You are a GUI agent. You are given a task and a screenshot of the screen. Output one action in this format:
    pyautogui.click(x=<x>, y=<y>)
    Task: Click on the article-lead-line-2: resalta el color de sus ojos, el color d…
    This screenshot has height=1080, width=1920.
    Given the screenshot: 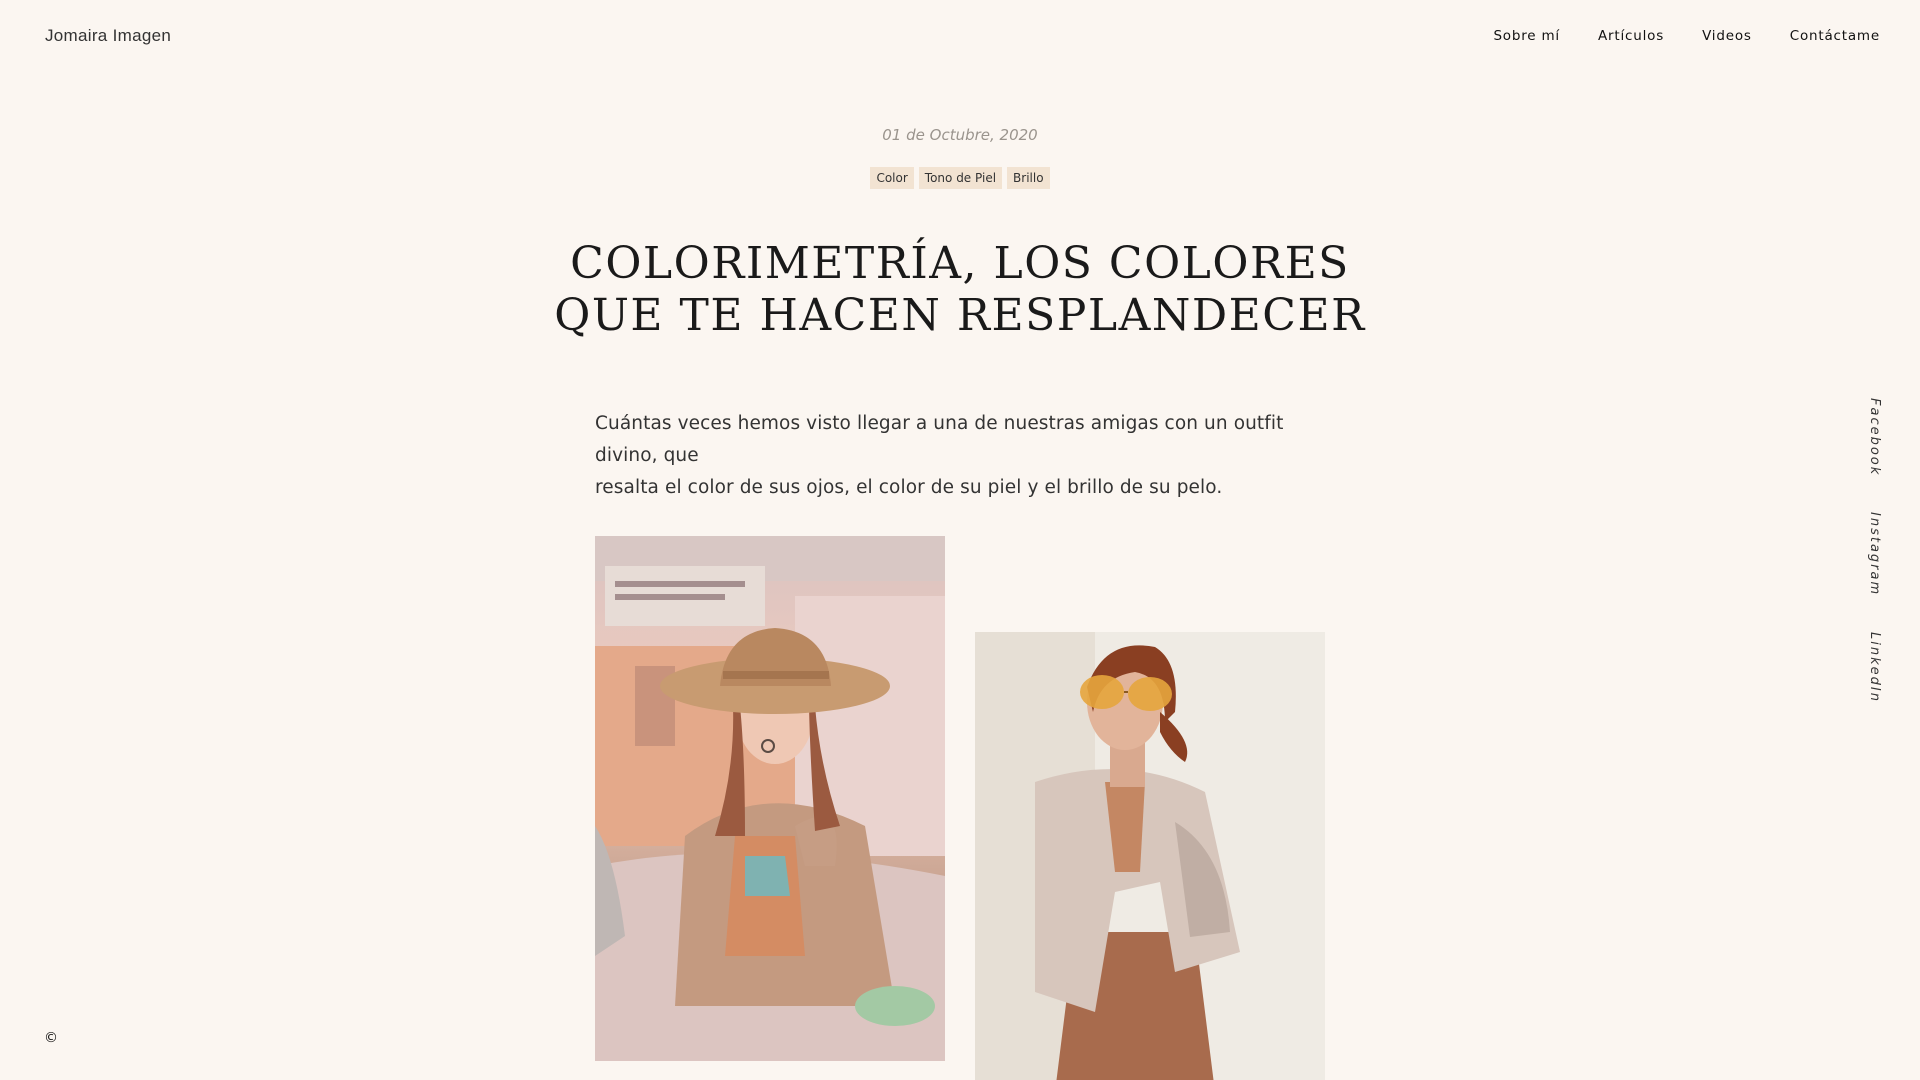 What is the action you would take?
    pyautogui.click(x=909, y=487)
    